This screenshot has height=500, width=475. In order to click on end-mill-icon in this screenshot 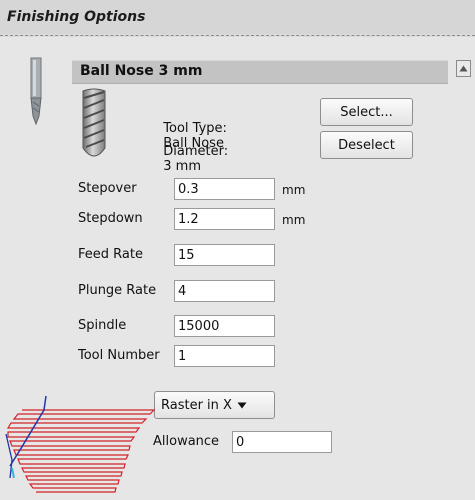, I will do `click(94, 122)`.